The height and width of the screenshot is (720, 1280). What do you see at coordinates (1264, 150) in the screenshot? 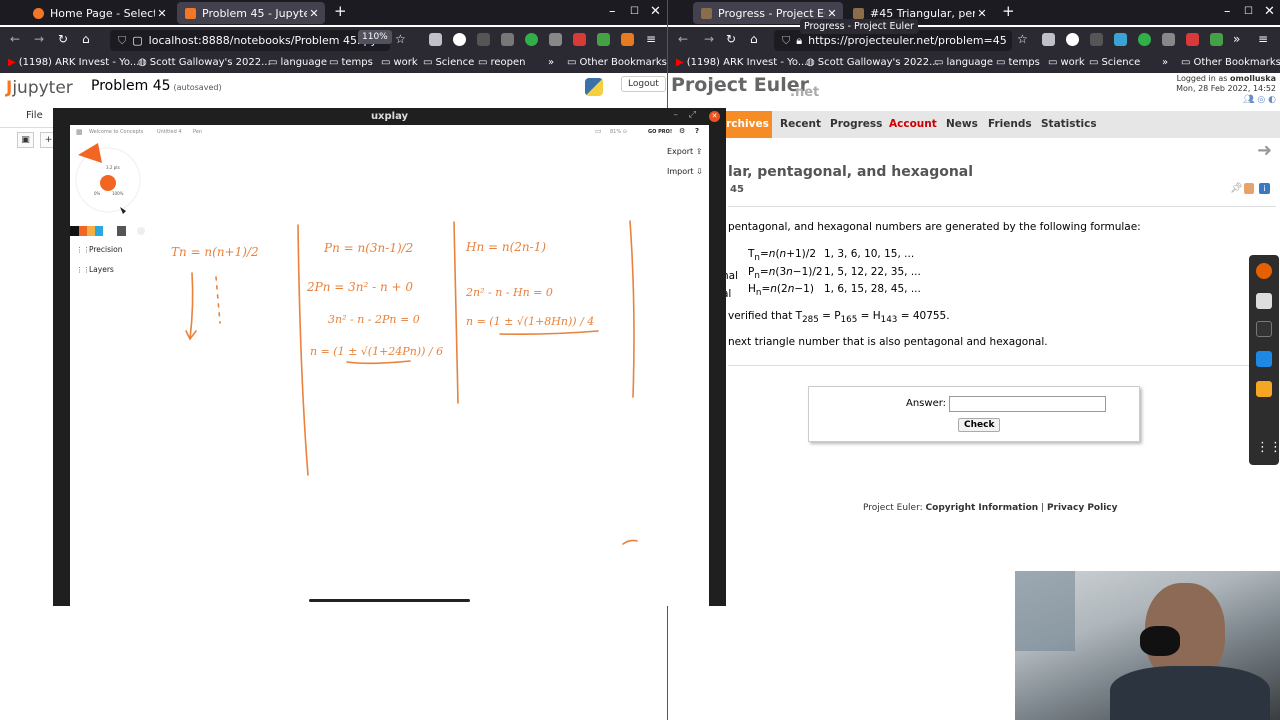
I see `next-problem-arrow-icon: ➜` at bounding box center [1264, 150].